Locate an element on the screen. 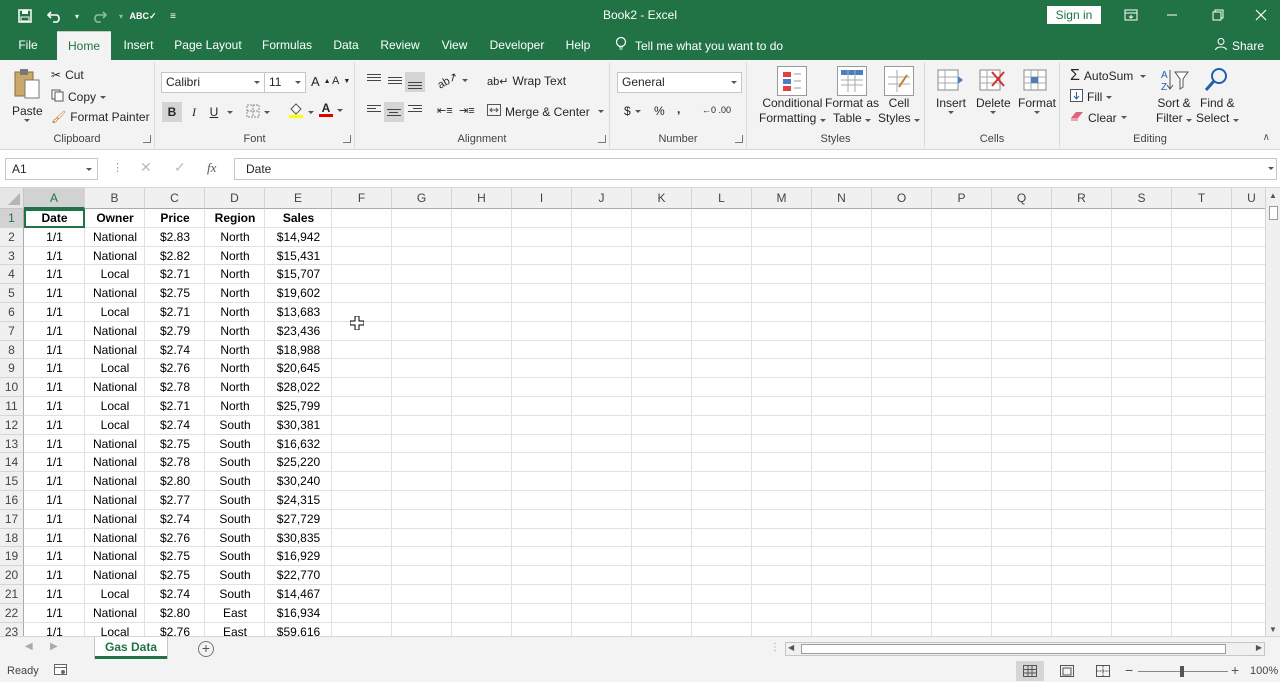 The height and width of the screenshot is (682, 1280). cancel-entry-icon: ✕ is located at coordinates (146, 167).